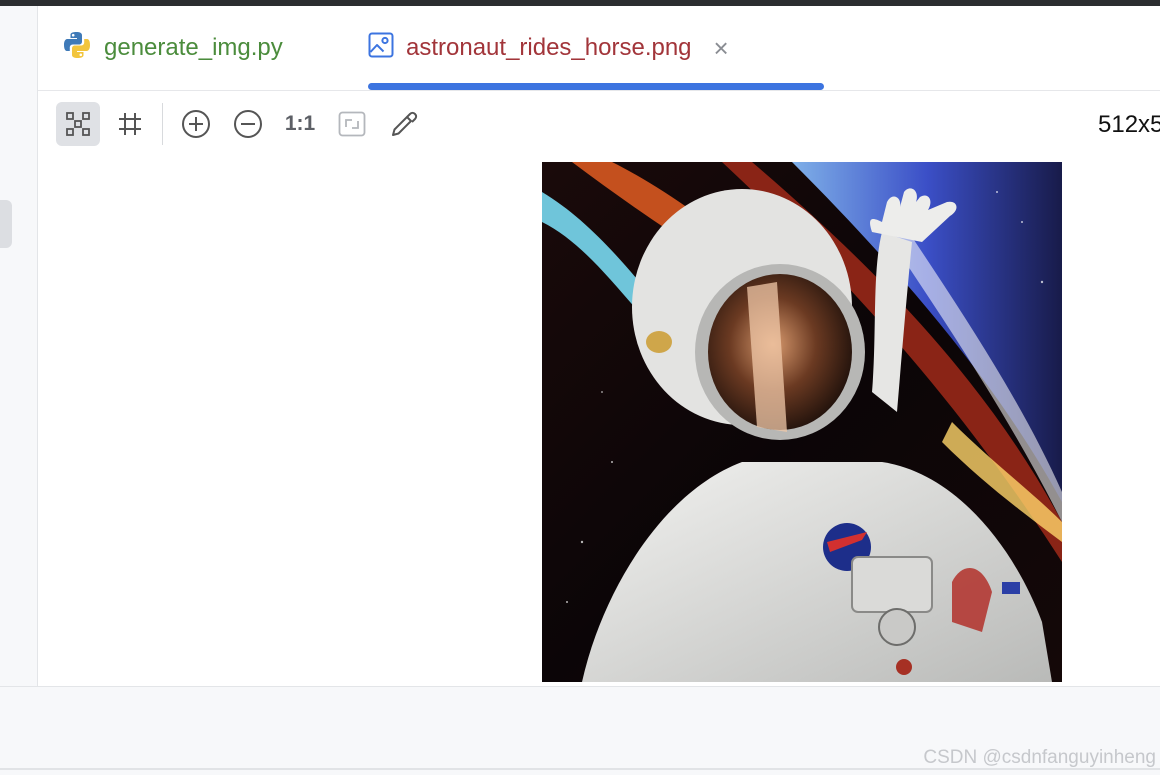  I want to click on zoom-in-icon, so click(196, 124).